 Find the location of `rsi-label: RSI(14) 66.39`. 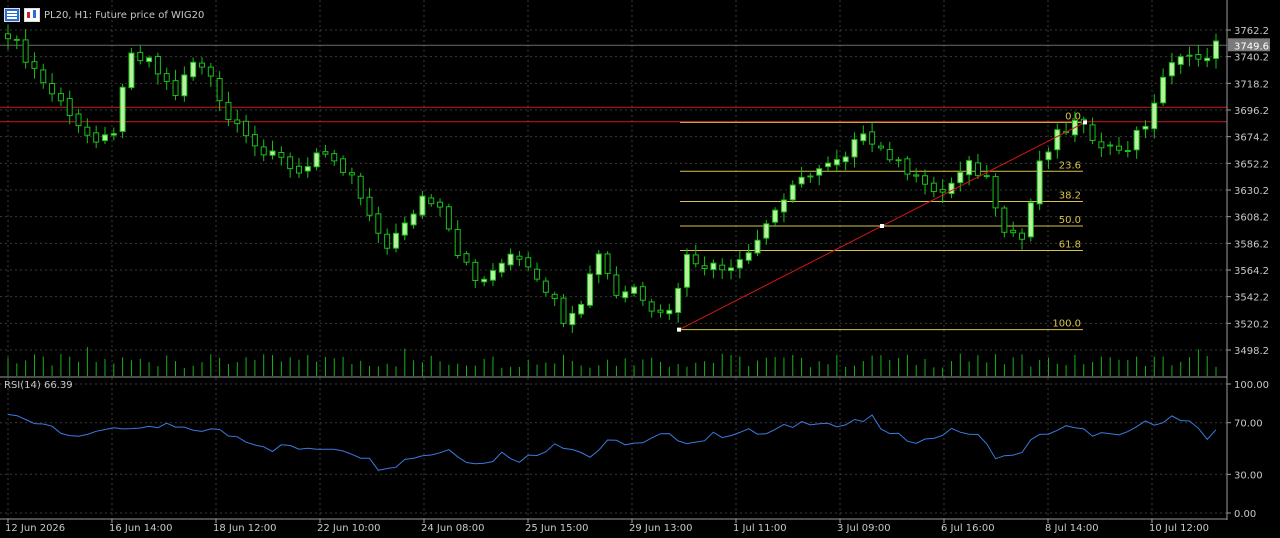

rsi-label: RSI(14) 66.39 is located at coordinates (38, 385).